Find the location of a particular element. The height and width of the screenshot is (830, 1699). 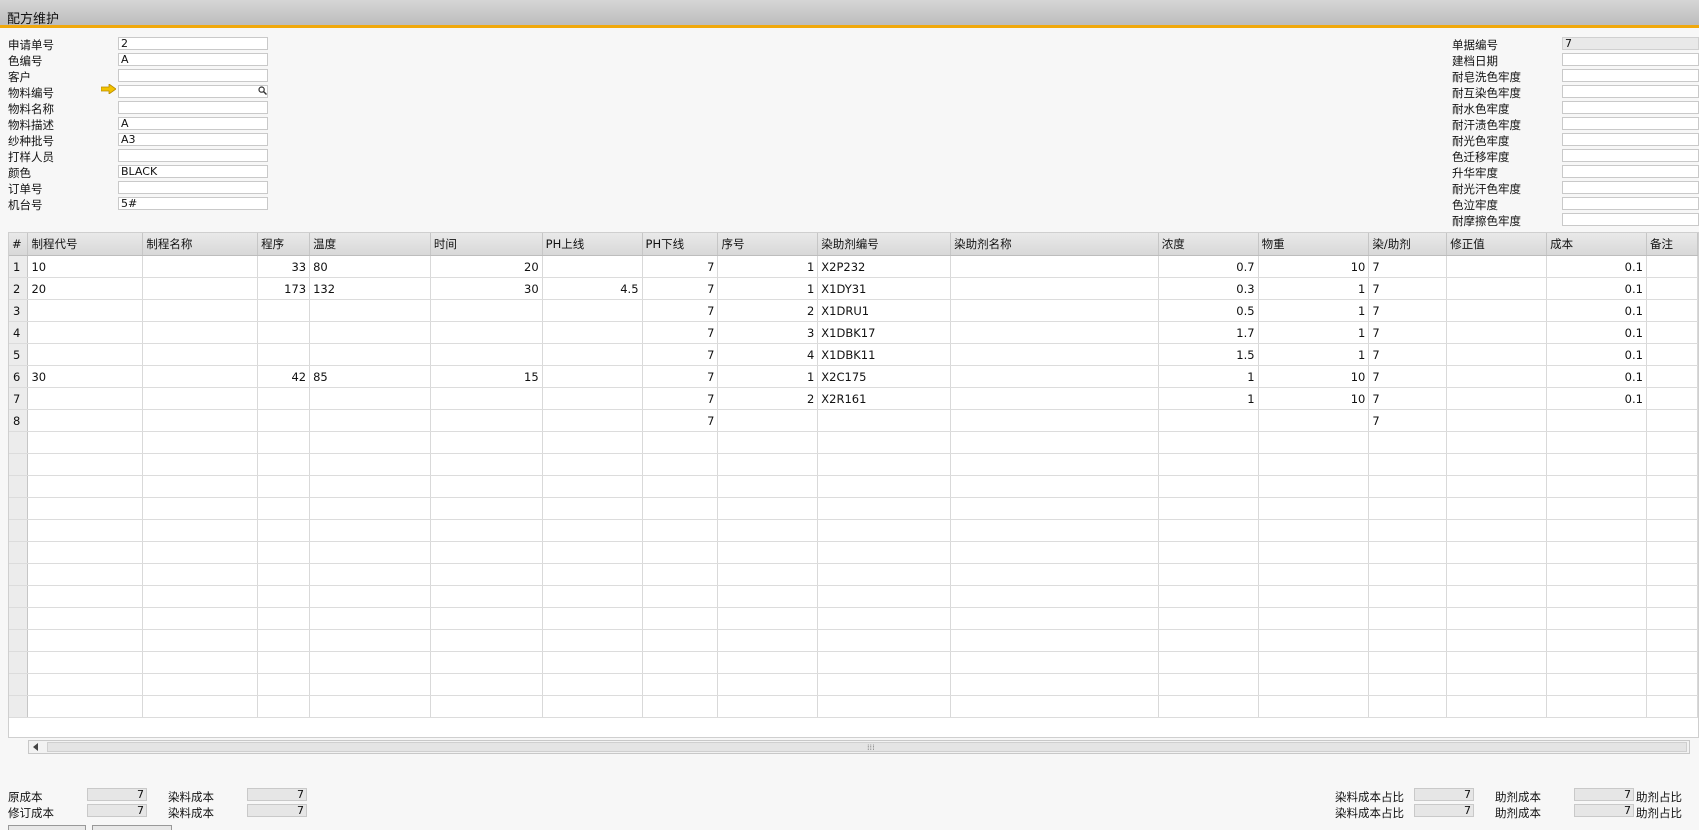

table-cell: 2 is located at coordinates (768, 398).